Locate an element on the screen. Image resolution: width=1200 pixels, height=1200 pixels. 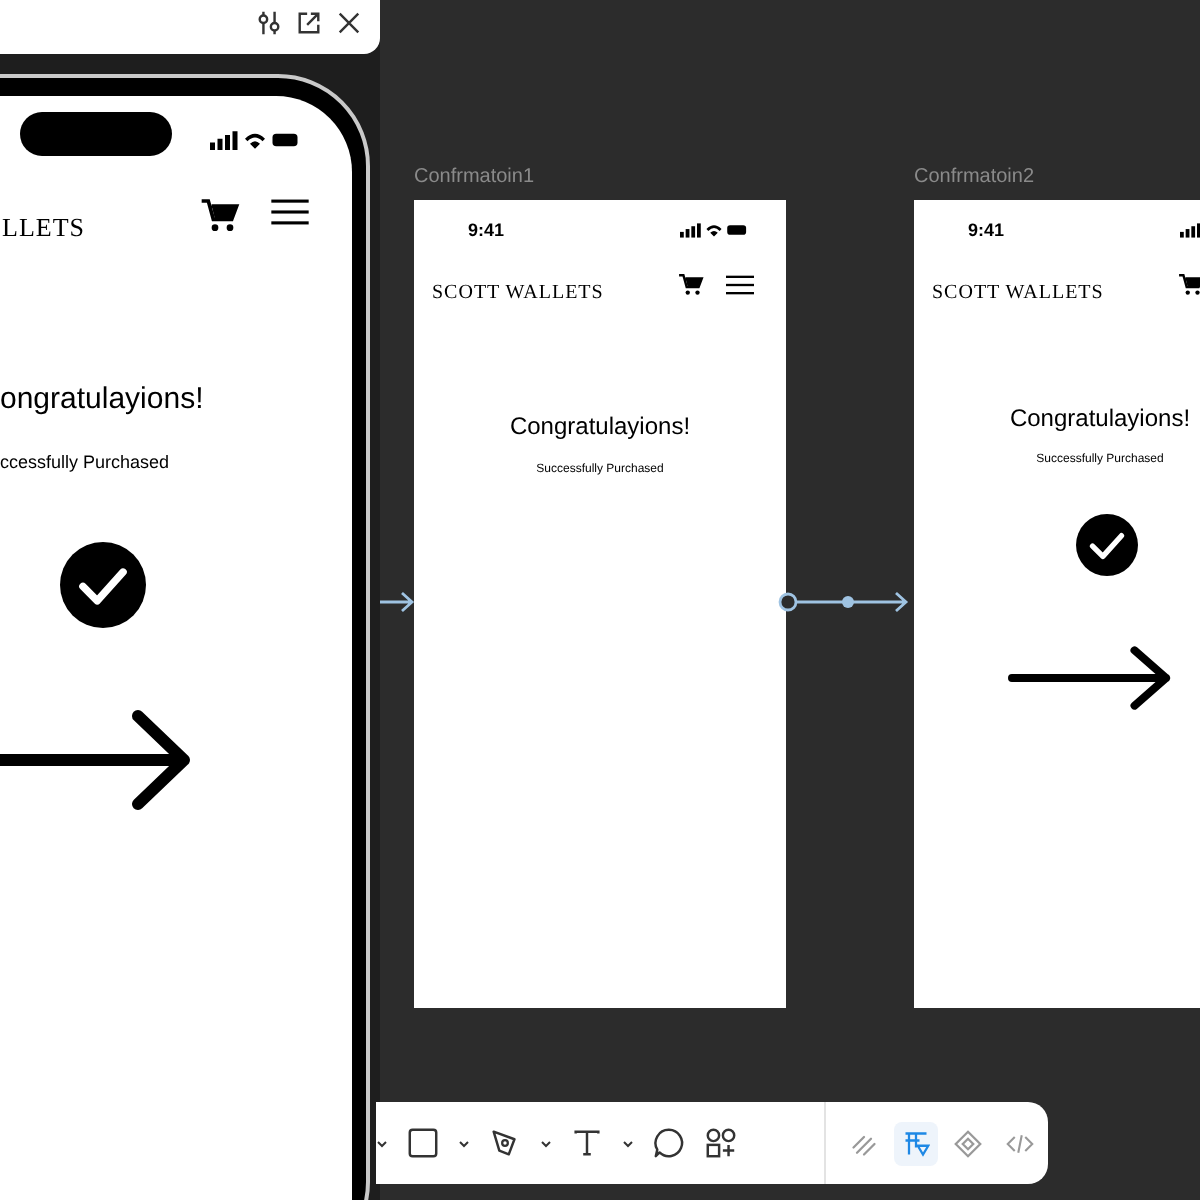
close-icon is located at coordinates (349, 23).